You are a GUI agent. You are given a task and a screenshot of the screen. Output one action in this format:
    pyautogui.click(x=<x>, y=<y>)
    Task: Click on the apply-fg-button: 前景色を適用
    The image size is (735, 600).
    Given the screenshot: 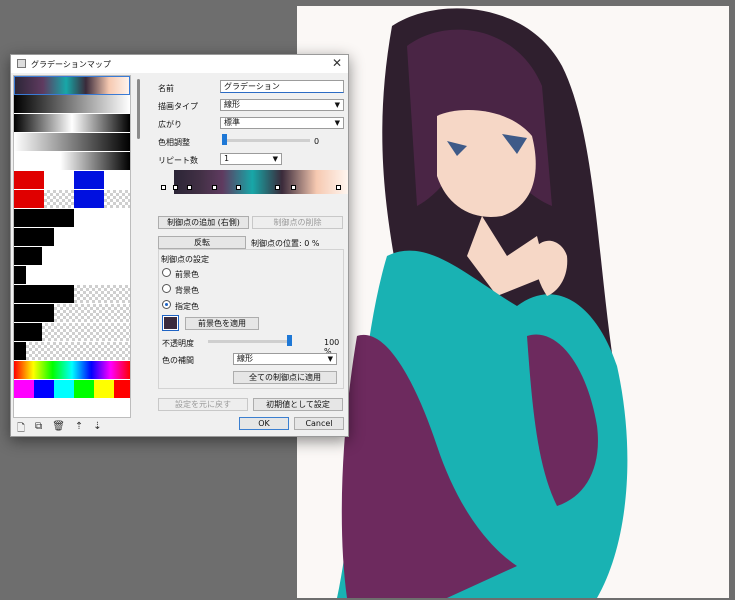 What is the action you would take?
    pyautogui.click(x=222, y=323)
    